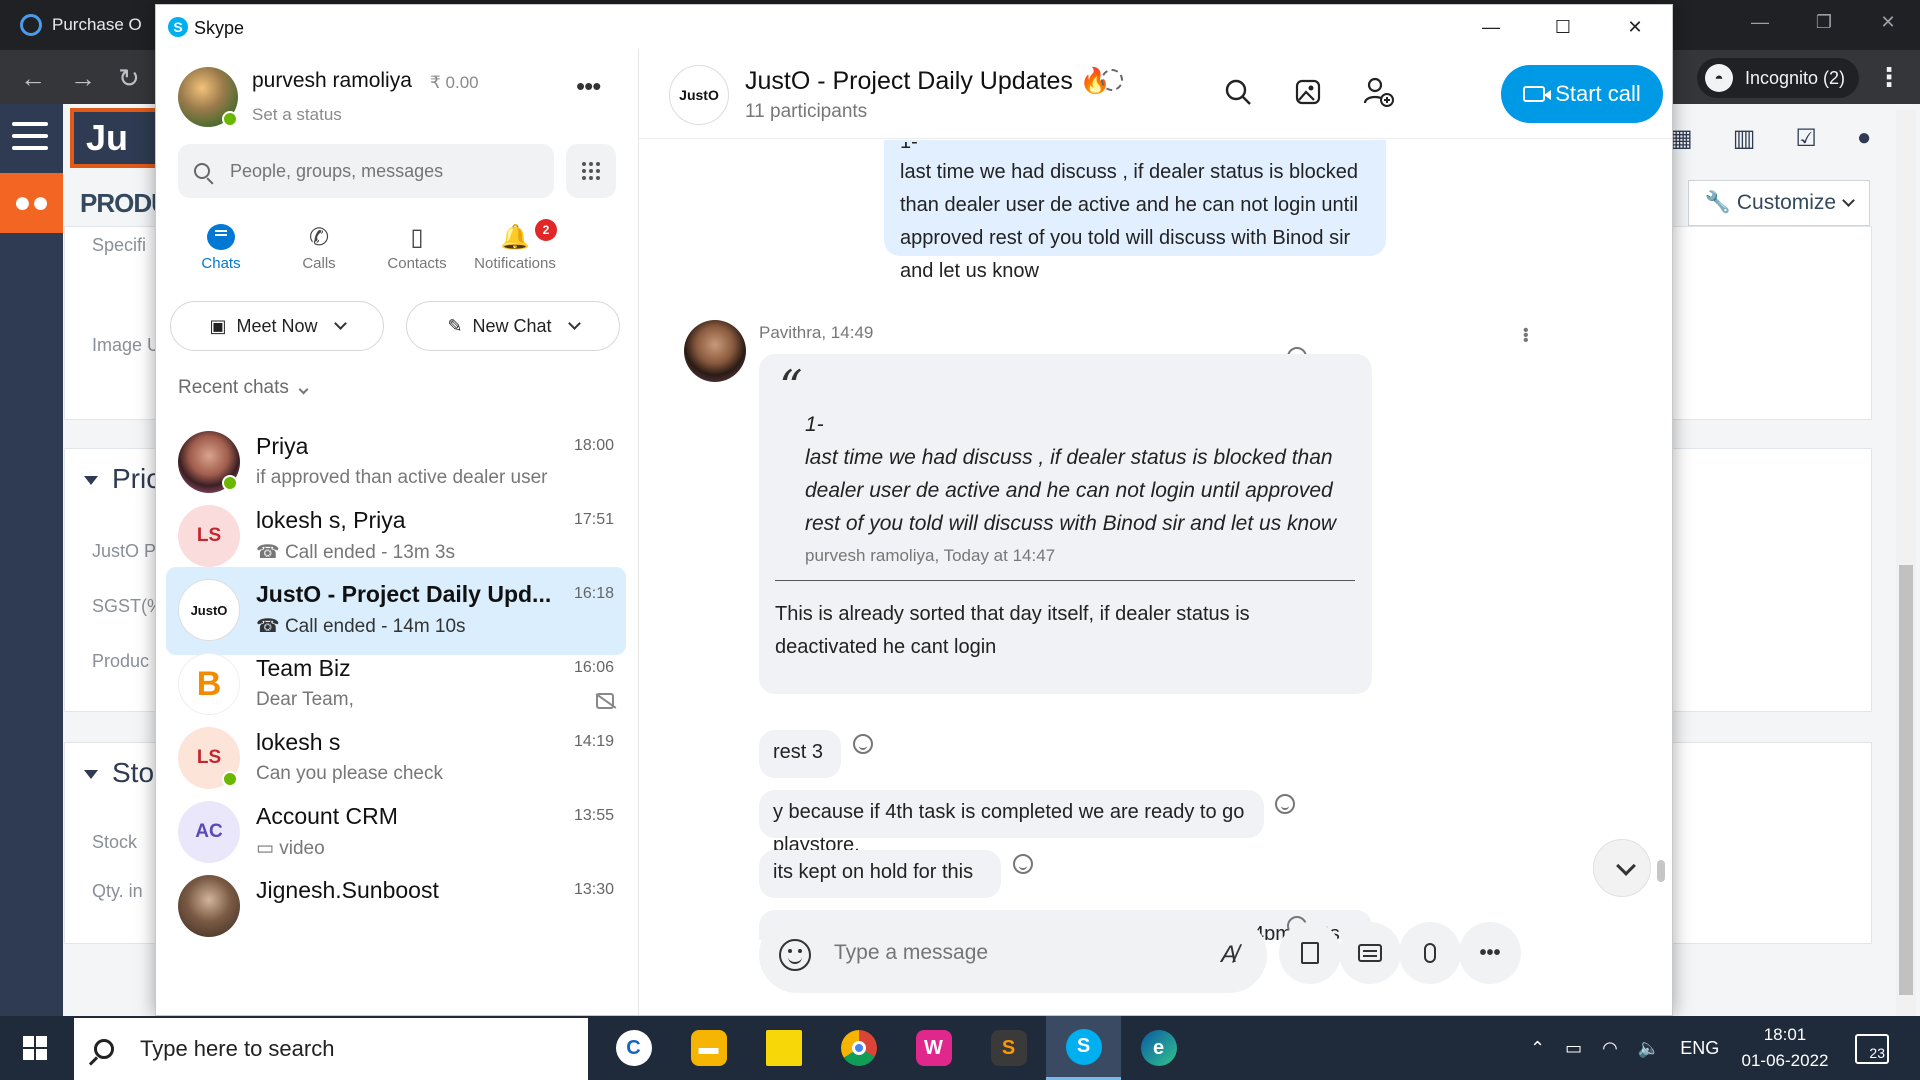 The width and height of the screenshot is (1920, 1080). I want to click on browser-tab: Purchase O, so click(81, 25).